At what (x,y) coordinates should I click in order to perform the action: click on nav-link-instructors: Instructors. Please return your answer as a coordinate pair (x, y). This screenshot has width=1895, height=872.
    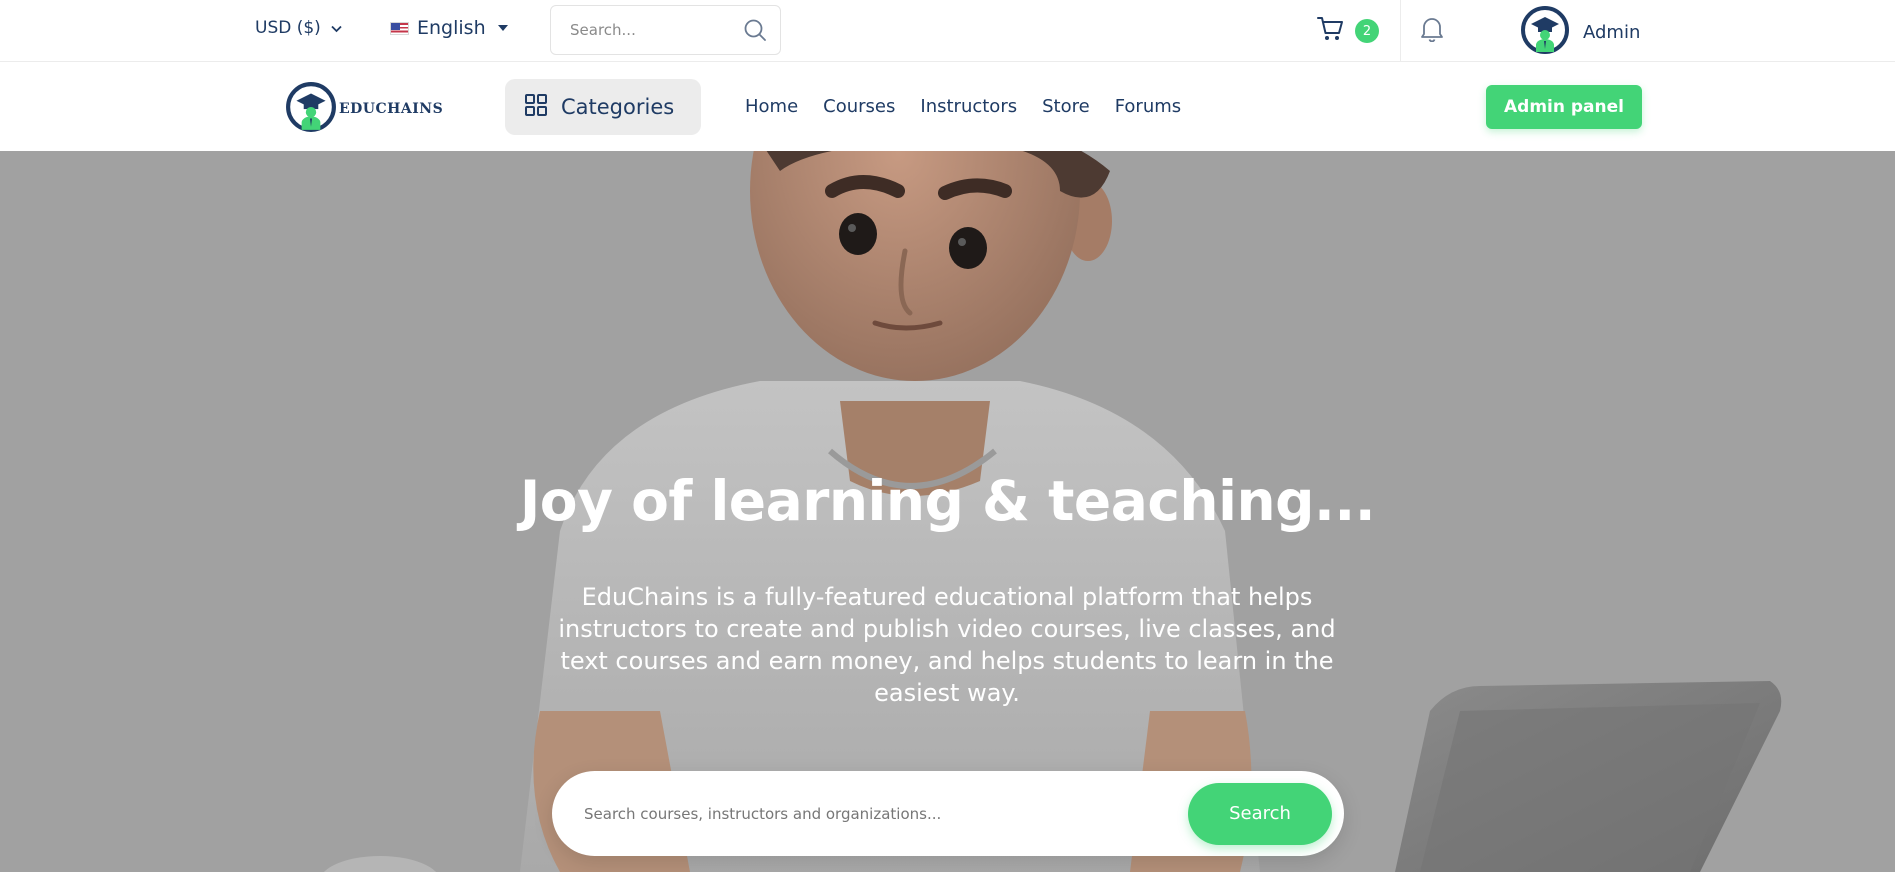
    Looking at the image, I should click on (968, 106).